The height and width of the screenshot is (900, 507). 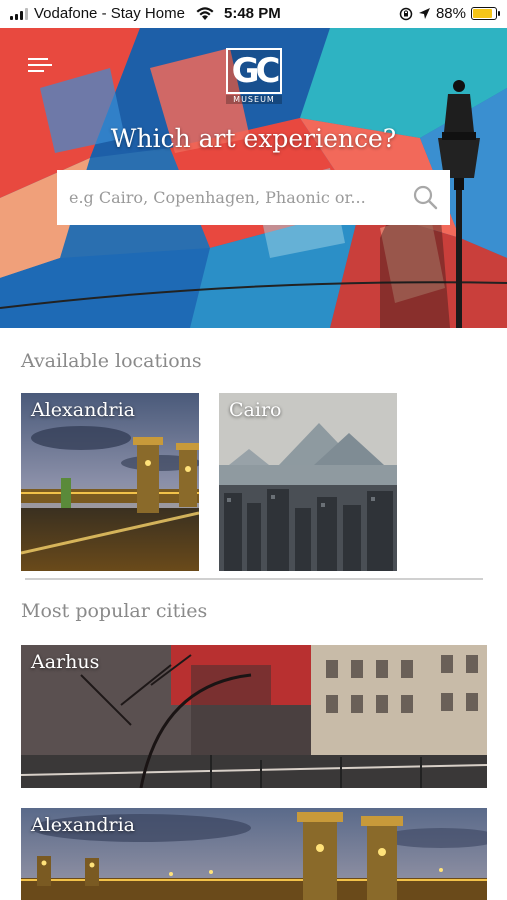 I want to click on battery-fill, so click(x=483, y=13).